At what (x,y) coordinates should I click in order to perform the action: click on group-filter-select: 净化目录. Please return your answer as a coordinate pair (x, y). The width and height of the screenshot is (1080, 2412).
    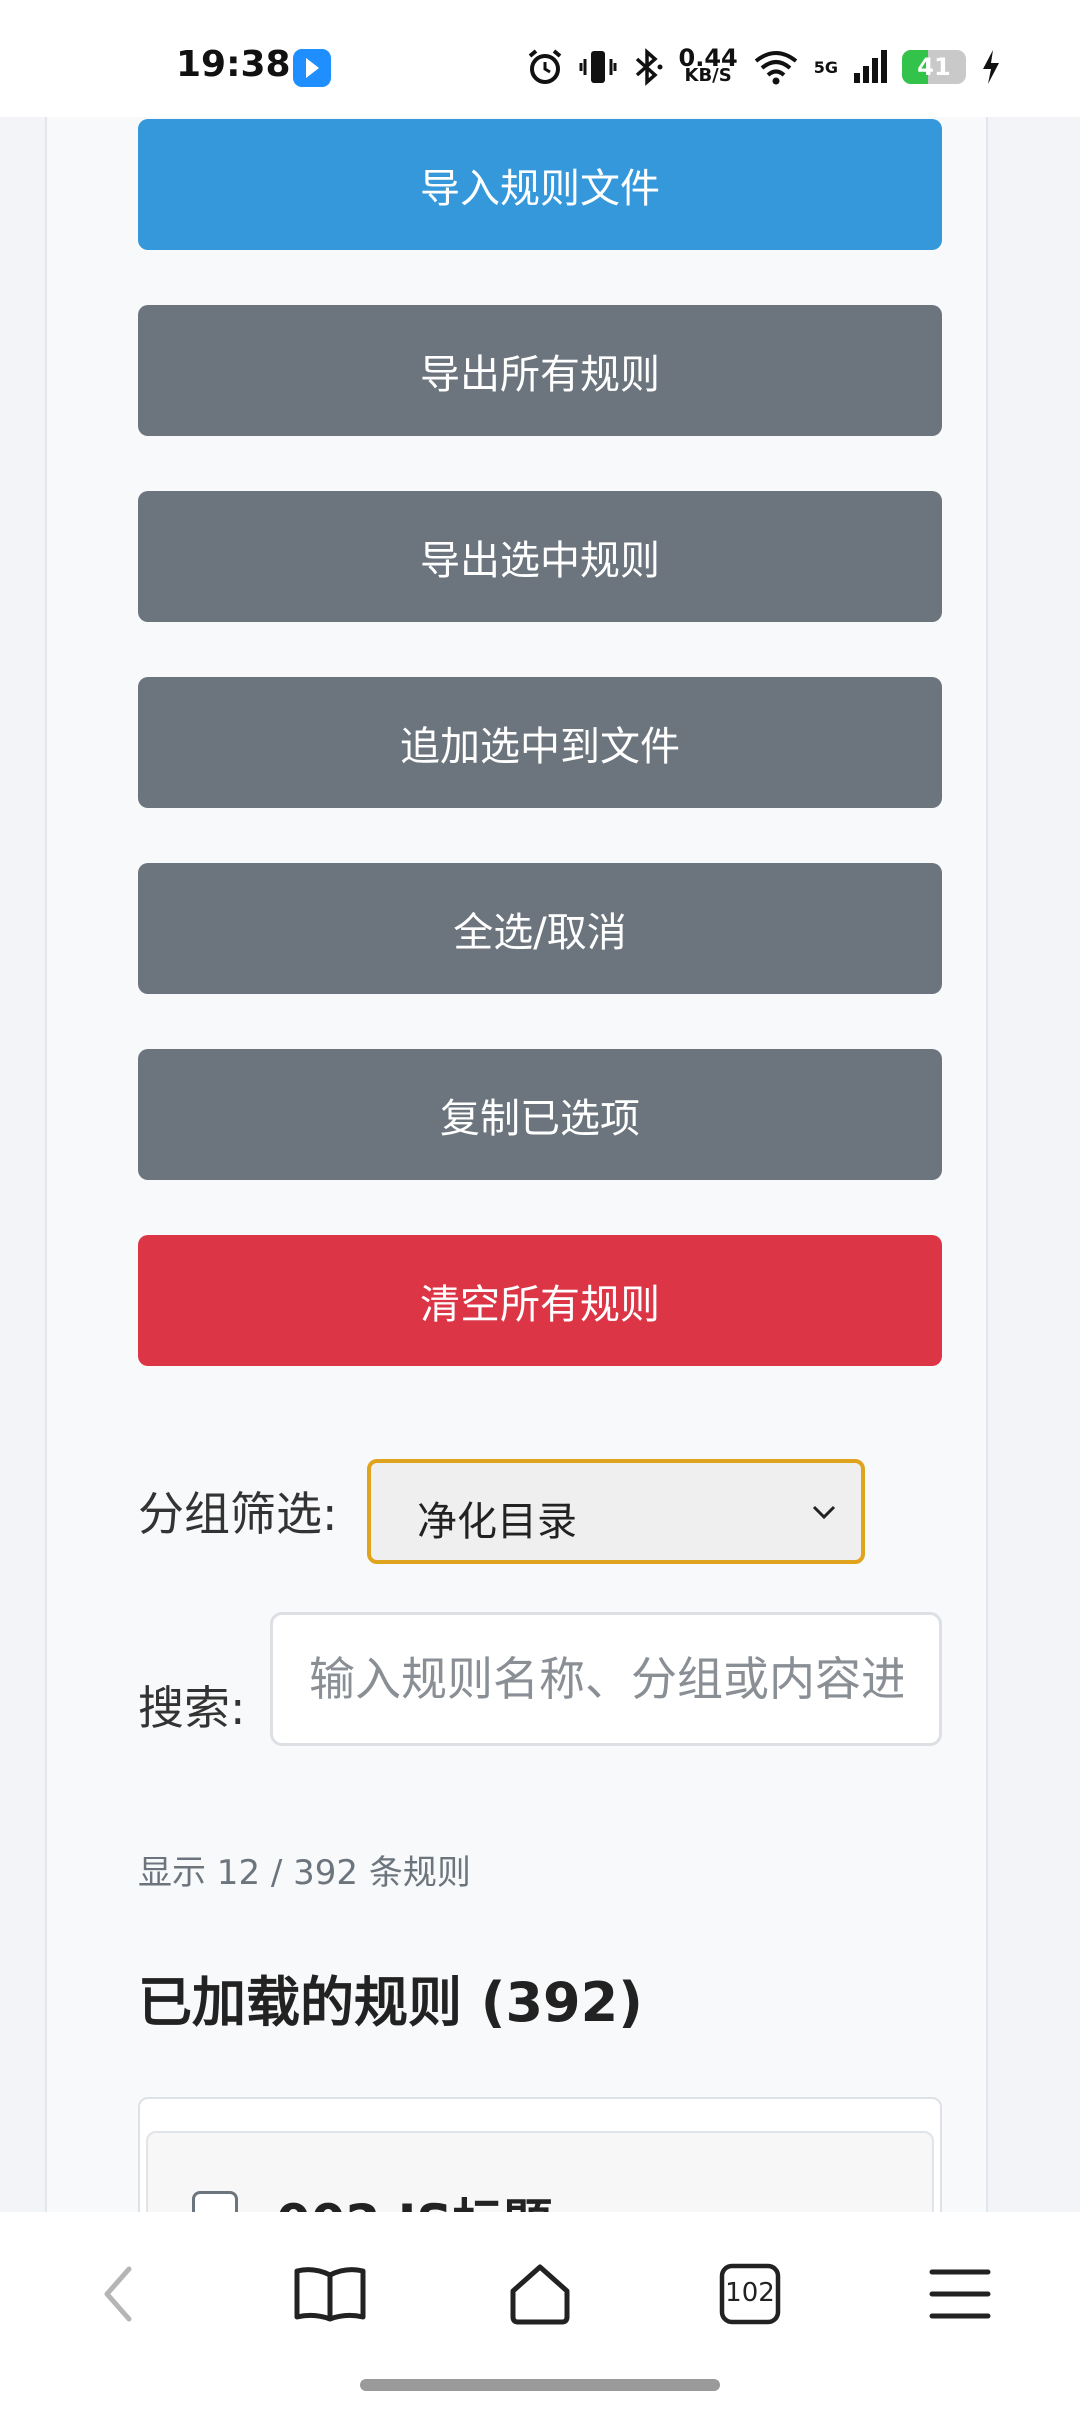
    Looking at the image, I should click on (616, 1511).